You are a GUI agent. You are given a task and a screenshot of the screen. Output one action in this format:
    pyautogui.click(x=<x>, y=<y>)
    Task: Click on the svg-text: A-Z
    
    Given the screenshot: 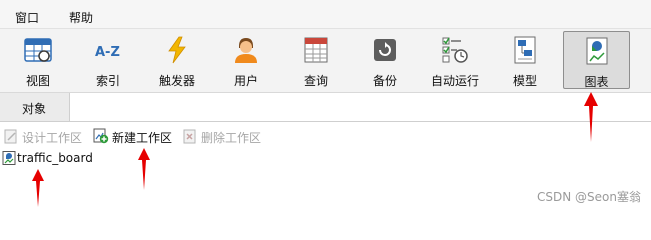 What is the action you would take?
    pyautogui.click(x=107, y=52)
    